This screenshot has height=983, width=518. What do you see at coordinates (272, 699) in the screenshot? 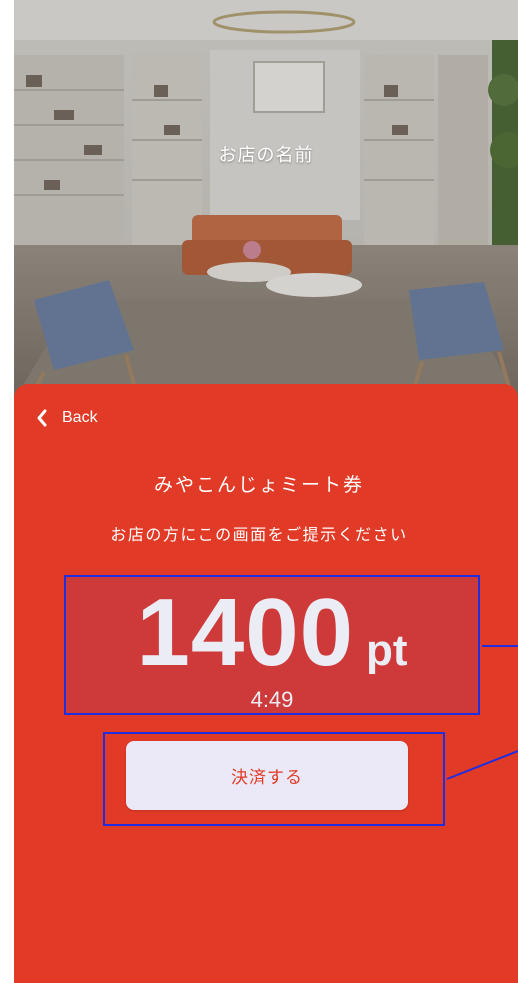
I see `countdown-timer: 4:49` at bounding box center [272, 699].